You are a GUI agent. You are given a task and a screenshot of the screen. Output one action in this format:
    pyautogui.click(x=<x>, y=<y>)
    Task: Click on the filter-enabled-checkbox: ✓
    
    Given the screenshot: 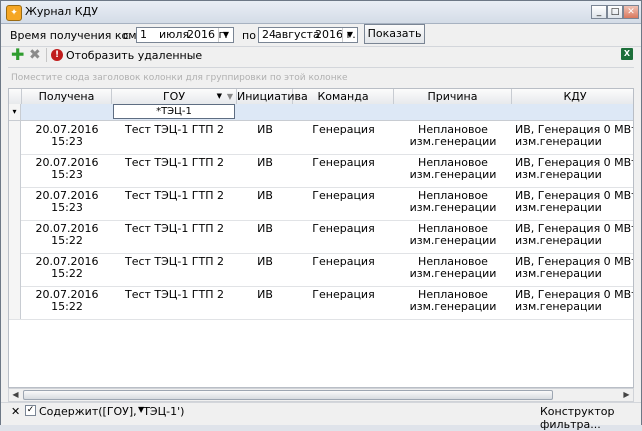 What is the action you would take?
    pyautogui.click(x=30, y=410)
    